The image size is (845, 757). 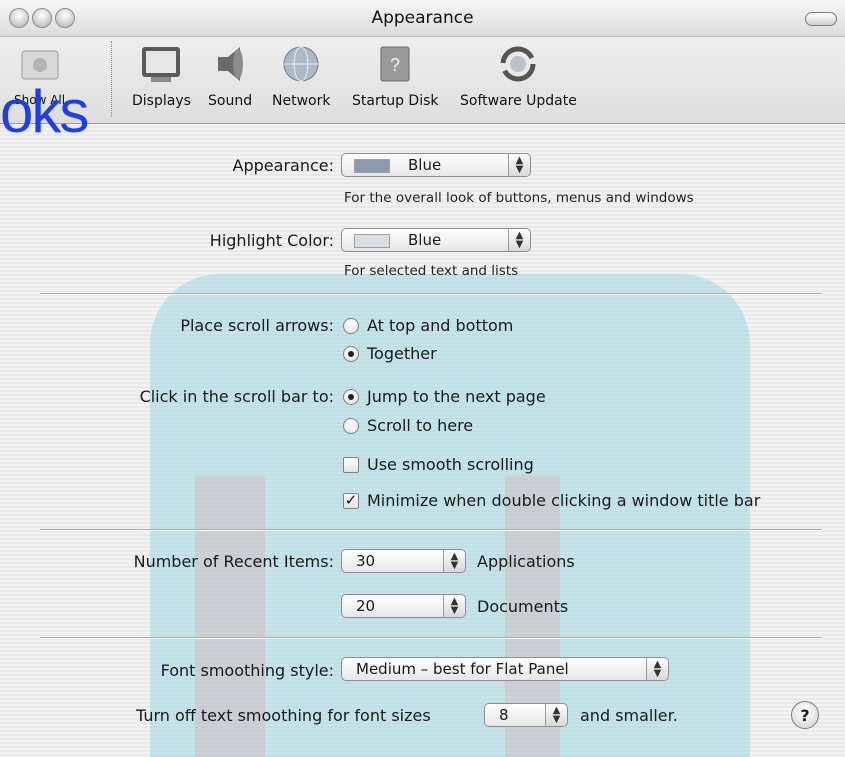 I want to click on toolbar-label: Displays, so click(x=161, y=101).